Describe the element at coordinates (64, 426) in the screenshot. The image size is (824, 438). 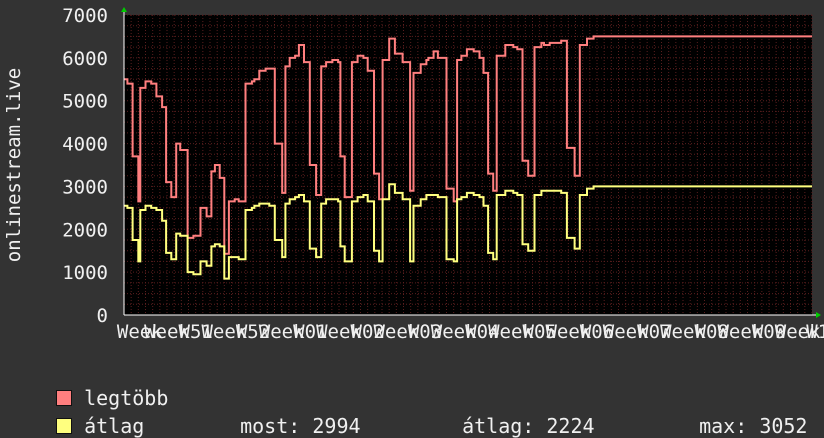
I see `legend-swatch-avg` at that location.